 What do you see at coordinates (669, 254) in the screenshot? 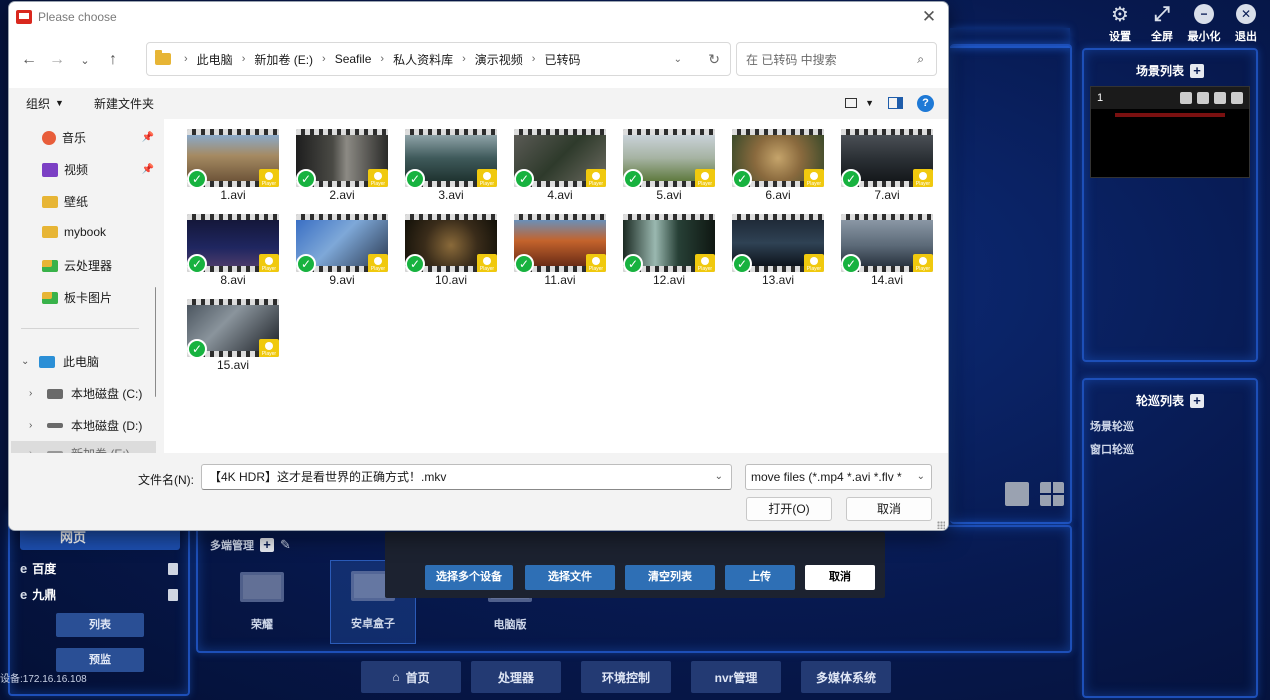
I see `file-item: ✓ Player 12.avi` at bounding box center [669, 254].